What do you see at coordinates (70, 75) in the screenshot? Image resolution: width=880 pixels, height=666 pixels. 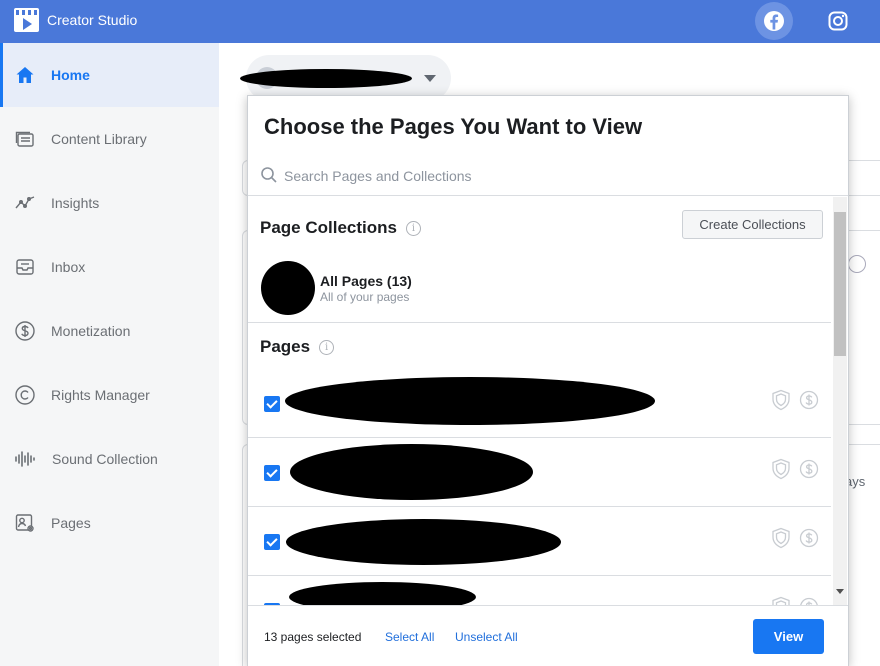 I see `sidebar-item-label: Home` at bounding box center [70, 75].